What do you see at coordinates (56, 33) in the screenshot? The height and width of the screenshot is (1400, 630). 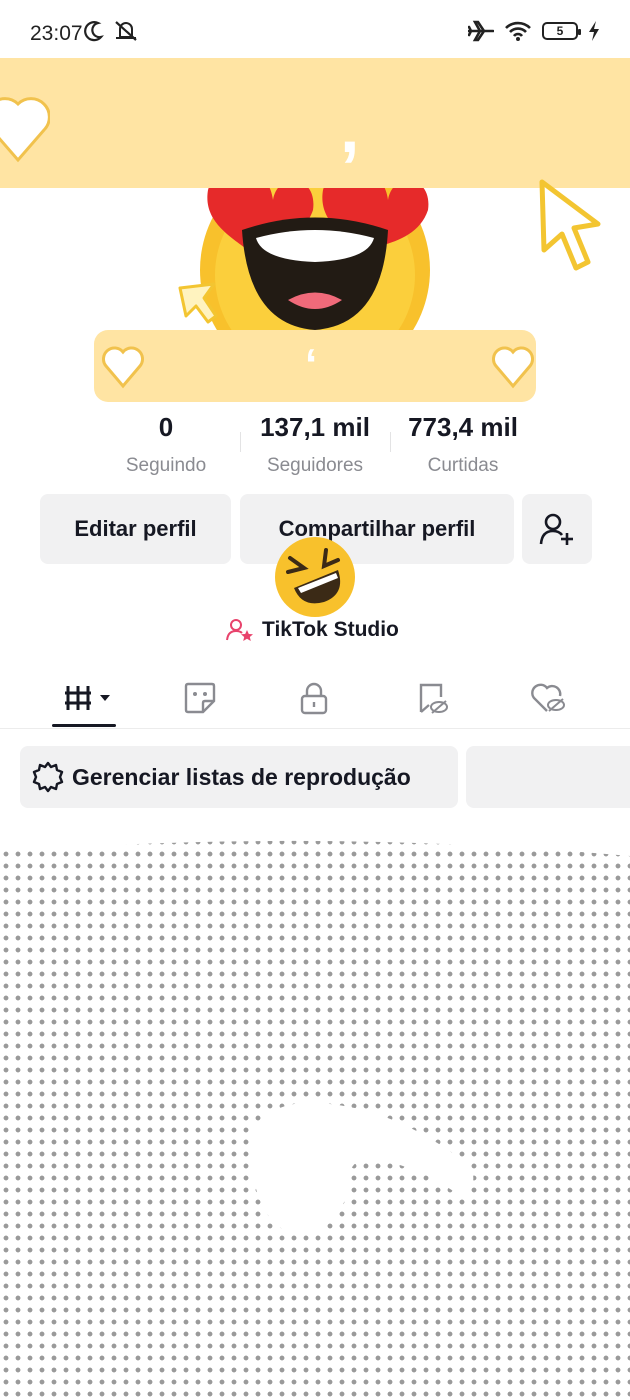 I see `status-time: 23:07` at bounding box center [56, 33].